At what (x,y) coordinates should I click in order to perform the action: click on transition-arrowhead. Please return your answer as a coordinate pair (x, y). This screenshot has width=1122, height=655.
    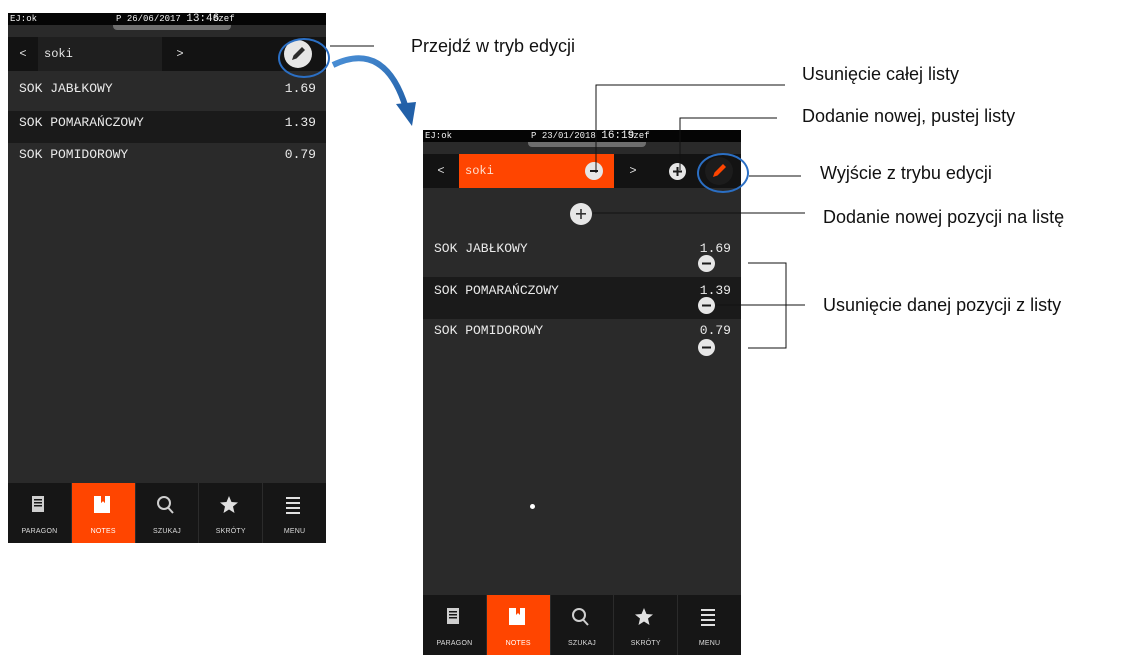
    Looking at the image, I should click on (406, 114).